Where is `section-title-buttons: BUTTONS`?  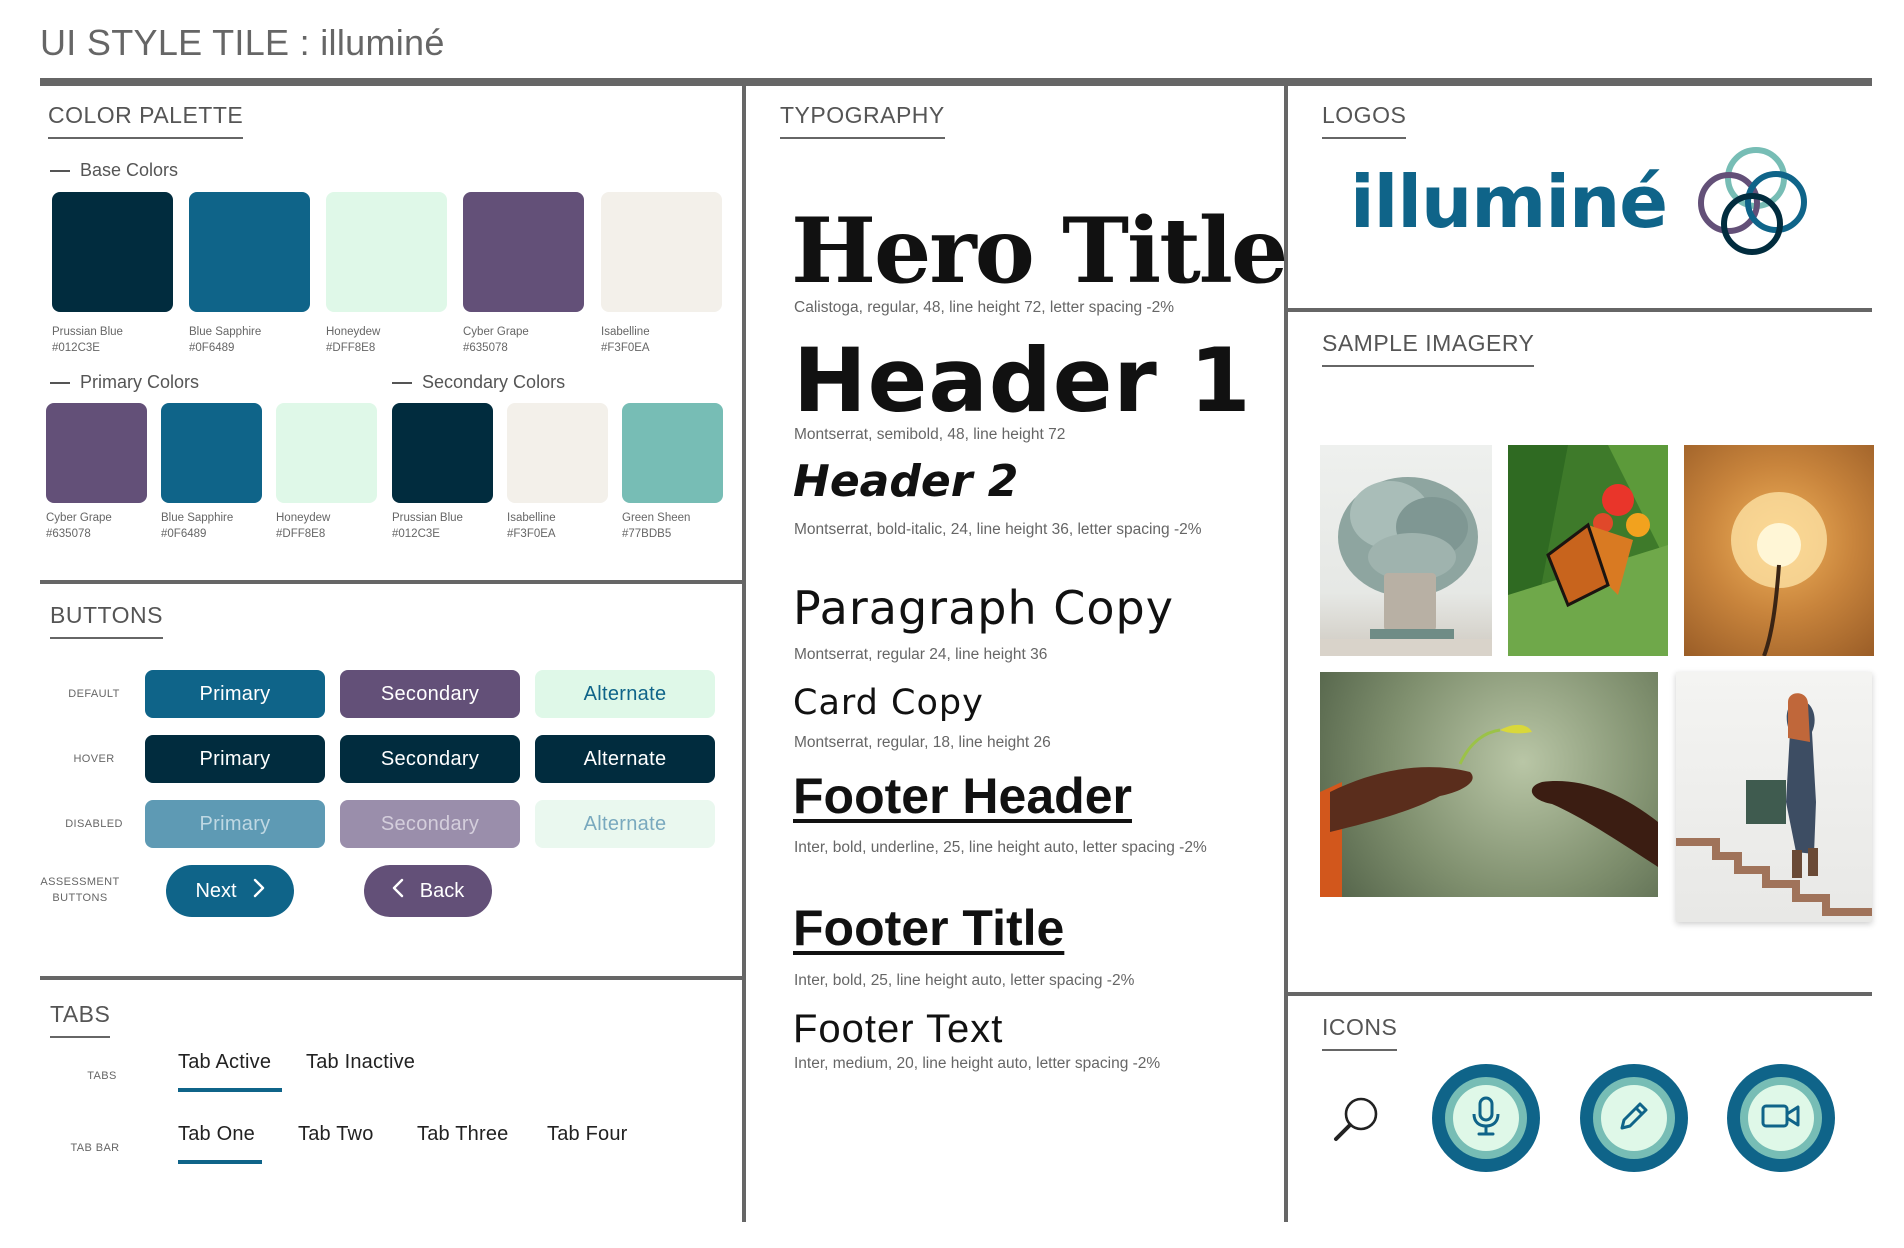 section-title-buttons: BUTTONS is located at coordinates (106, 620).